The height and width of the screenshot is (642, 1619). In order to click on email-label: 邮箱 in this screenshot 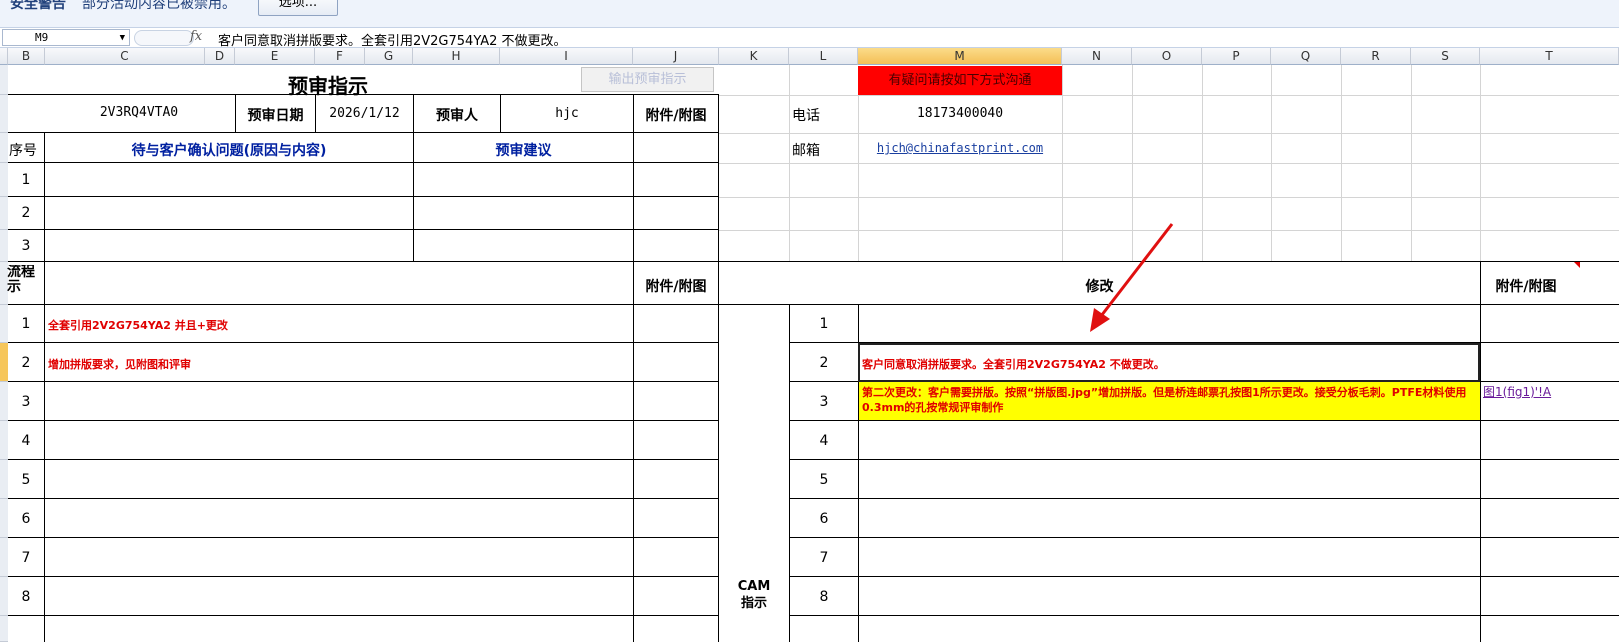, I will do `click(806, 151)`.